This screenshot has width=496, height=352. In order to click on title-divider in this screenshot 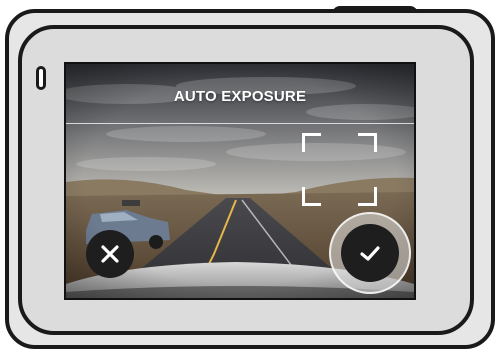, I will do `click(240, 123)`.